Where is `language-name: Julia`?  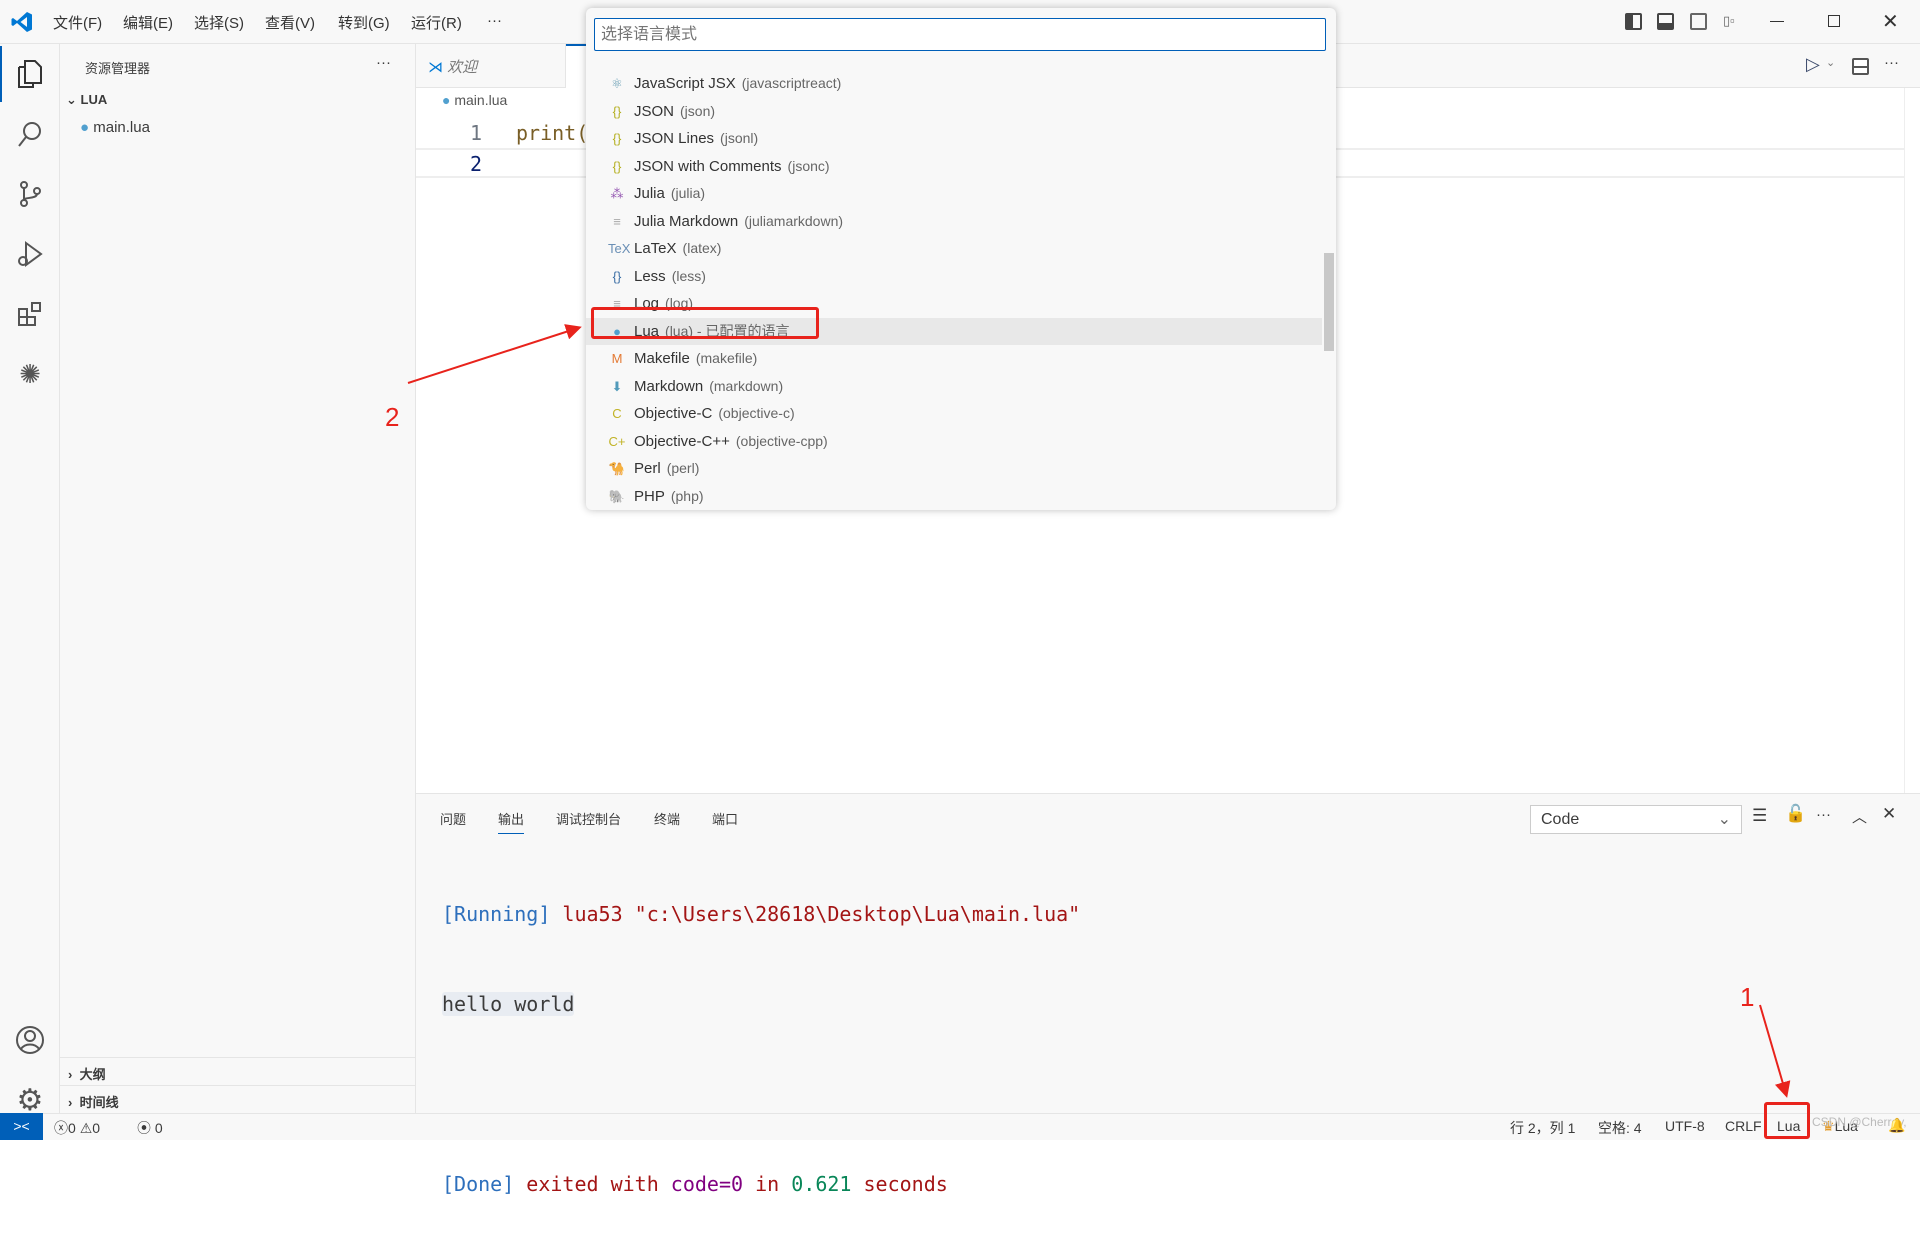 language-name: Julia is located at coordinates (649, 193).